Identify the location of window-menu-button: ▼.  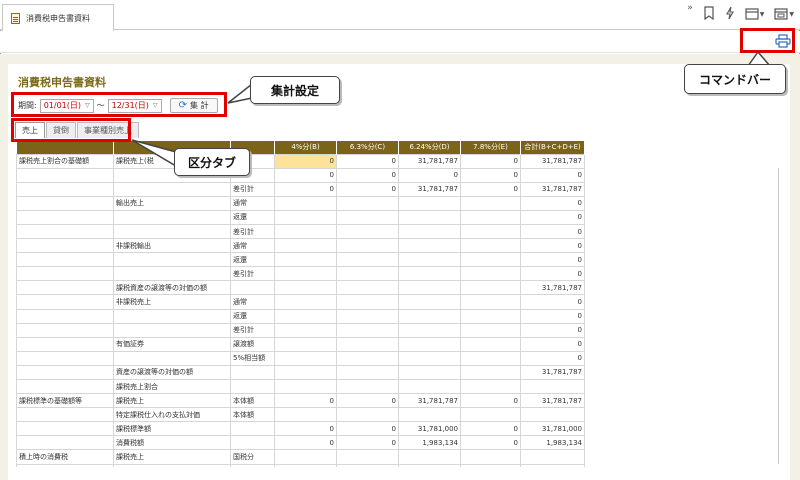
(754, 14).